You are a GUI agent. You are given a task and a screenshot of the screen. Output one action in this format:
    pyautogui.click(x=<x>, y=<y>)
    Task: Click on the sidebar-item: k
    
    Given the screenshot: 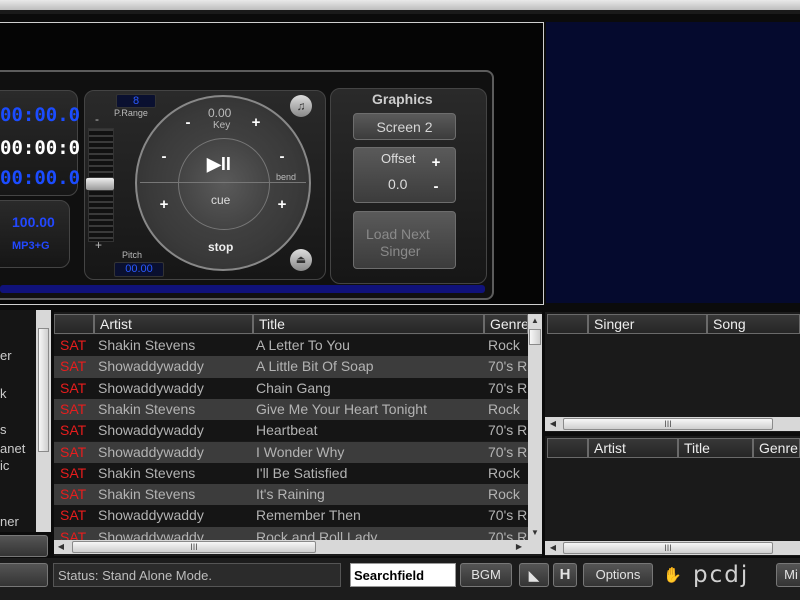 What is the action you would take?
    pyautogui.click(x=3, y=393)
    